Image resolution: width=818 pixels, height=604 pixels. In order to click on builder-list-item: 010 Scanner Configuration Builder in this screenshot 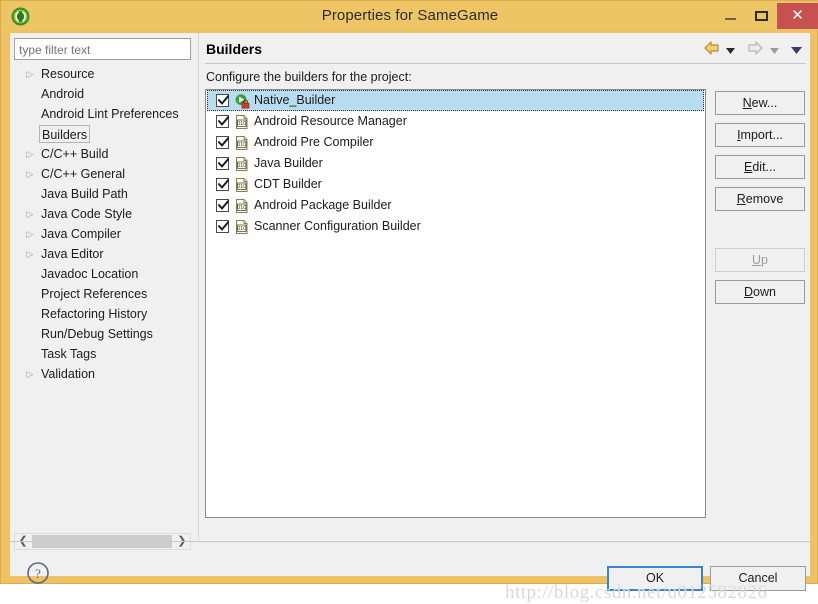, I will do `click(455, 226)`.